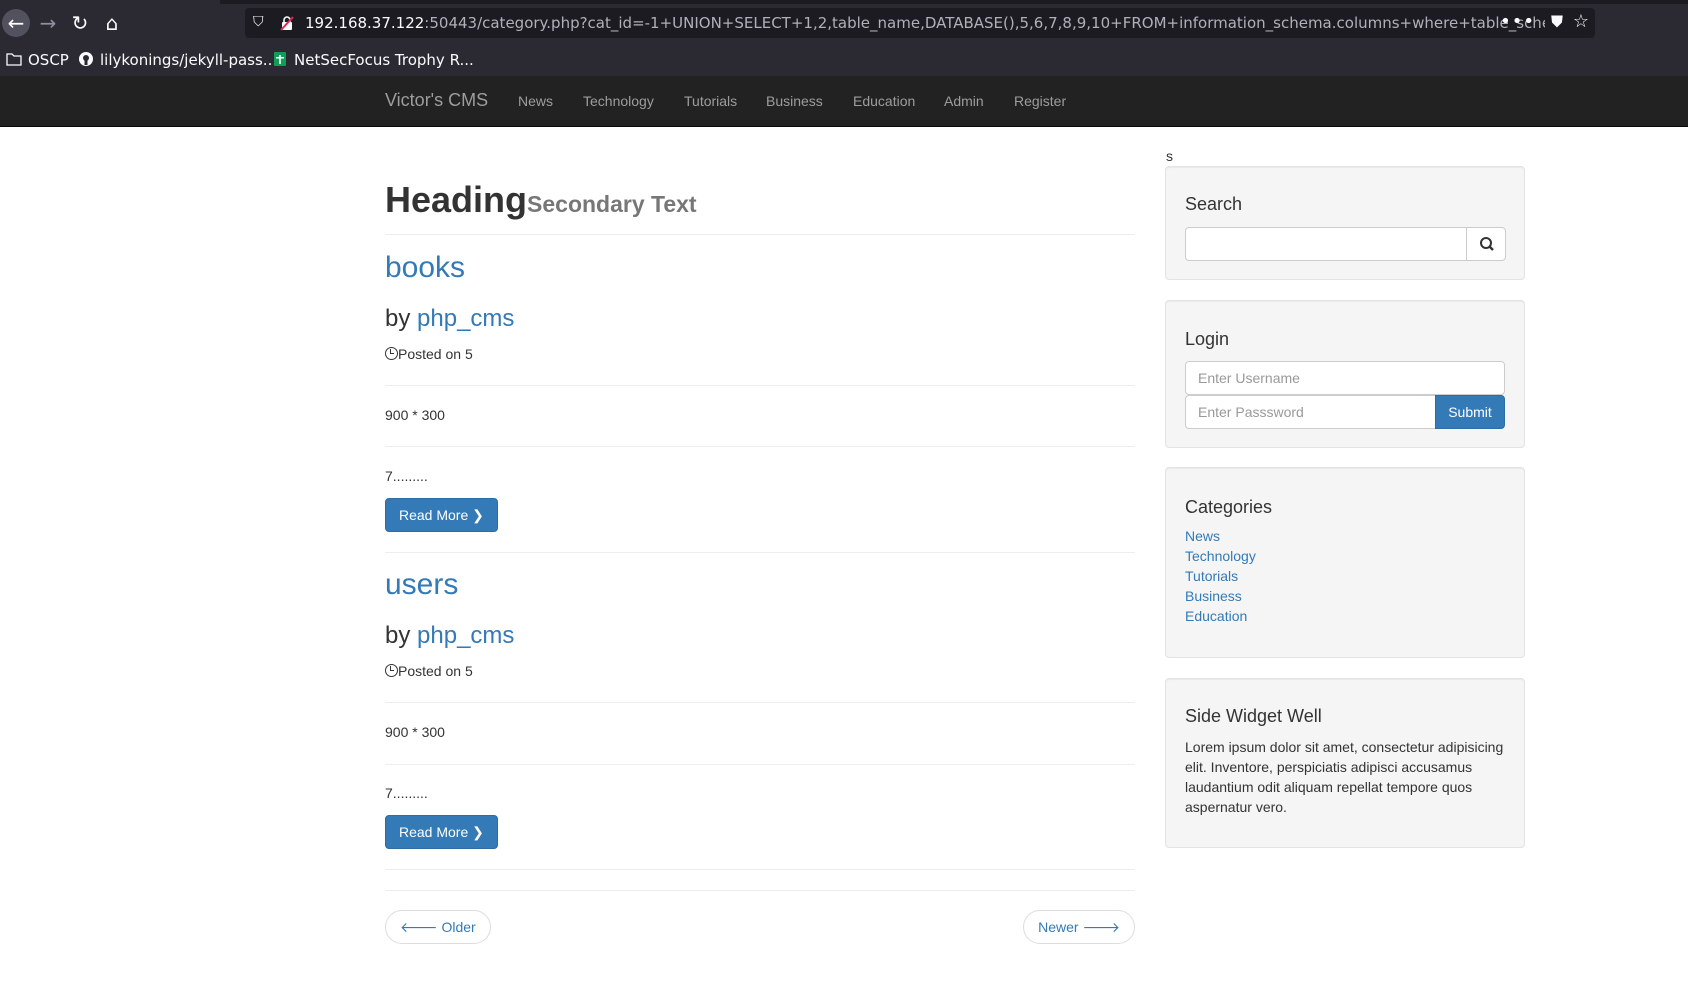 The image size is (1688, 997). I want to click on nav-link-business: Business, so click(794, 101).